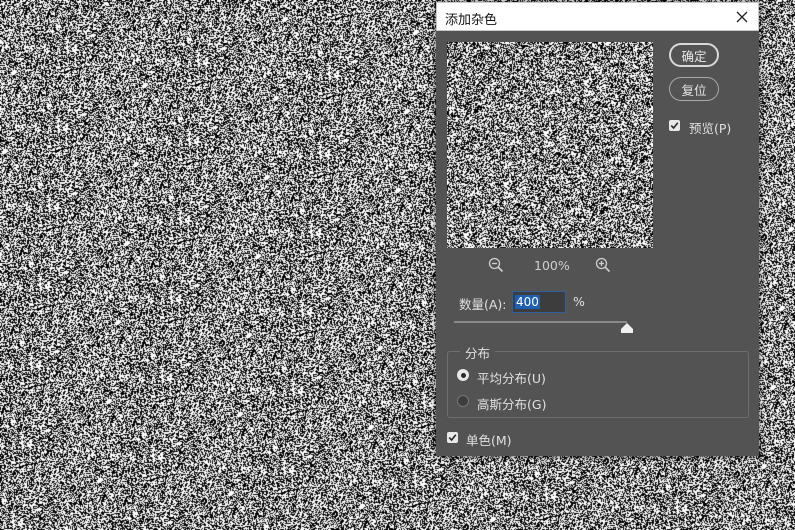 This screenshot has height=530, width=795. What do you see at coordinates (511, 377) in the screenshot?
I see `uniform-label: 平均分布(U)` at bounding box center [511, 377].